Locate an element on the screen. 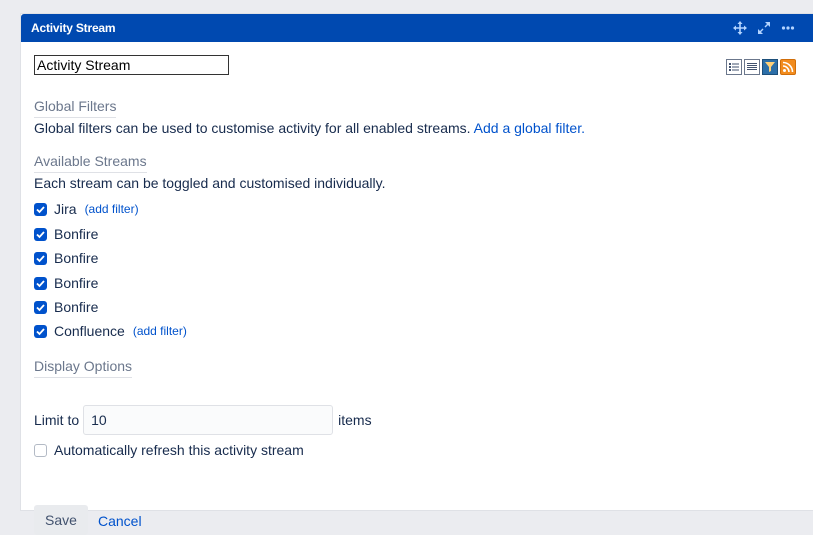 The width and height of the screenshot is (813, 535). expand-icon is located at coordinates (764, 28).